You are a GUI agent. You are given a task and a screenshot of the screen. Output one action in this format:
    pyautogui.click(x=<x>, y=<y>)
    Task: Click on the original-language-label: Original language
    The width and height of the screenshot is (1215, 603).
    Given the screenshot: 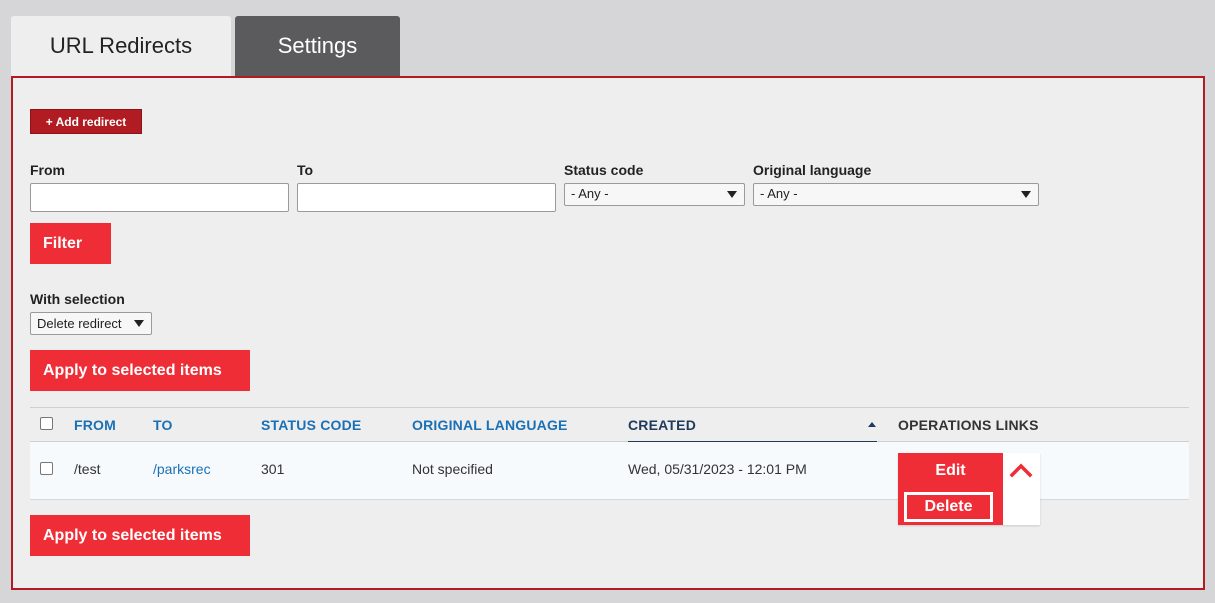 What is the action you would take?
    pyautogui.click(x=812, y=170)
    